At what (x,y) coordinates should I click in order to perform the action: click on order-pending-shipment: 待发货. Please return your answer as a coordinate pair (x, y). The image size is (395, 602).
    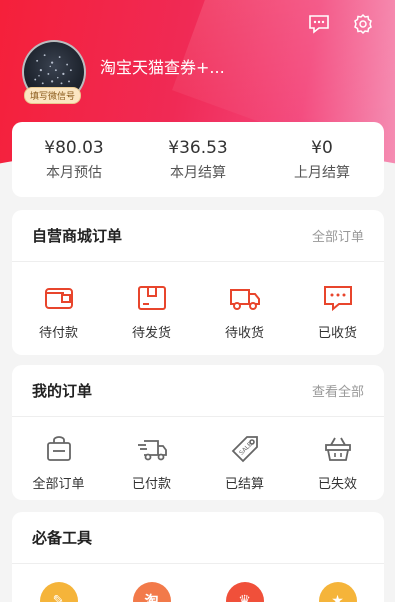
    Looking at the image, I should click on (151, 311).